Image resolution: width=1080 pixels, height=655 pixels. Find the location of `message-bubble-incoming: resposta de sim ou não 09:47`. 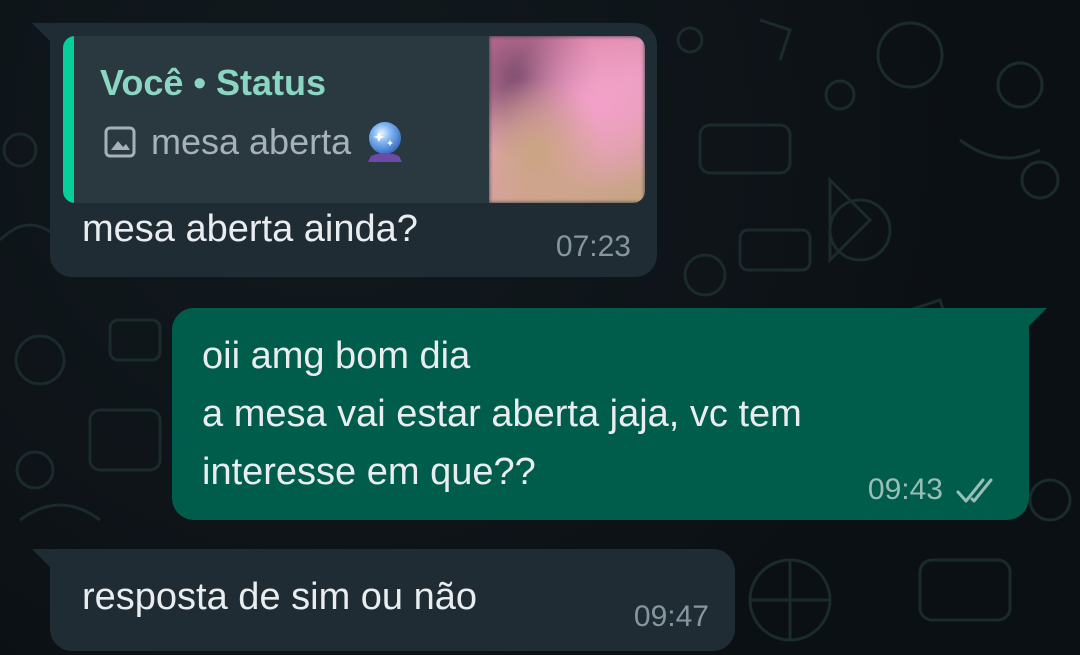

message-bubble-incoming: resposta de sim ou não 09:47 is located at coordinates (383, 600).